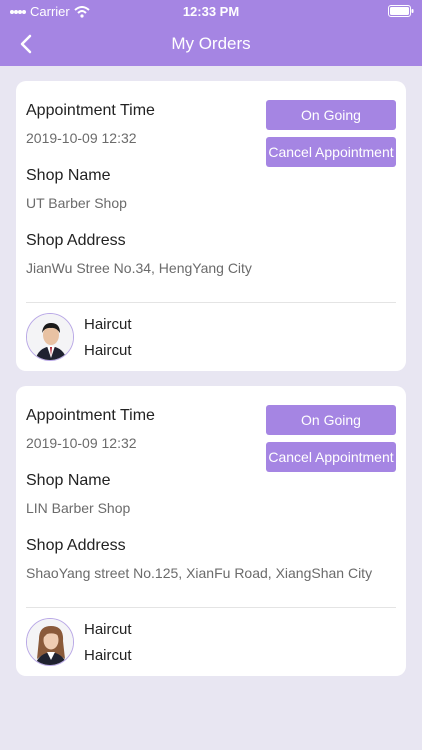  What do you see at coordinates (78, 508) in the screenshot?
I see `shop-name-value: LIN Barber Shop` at bounding box center [78, 508].